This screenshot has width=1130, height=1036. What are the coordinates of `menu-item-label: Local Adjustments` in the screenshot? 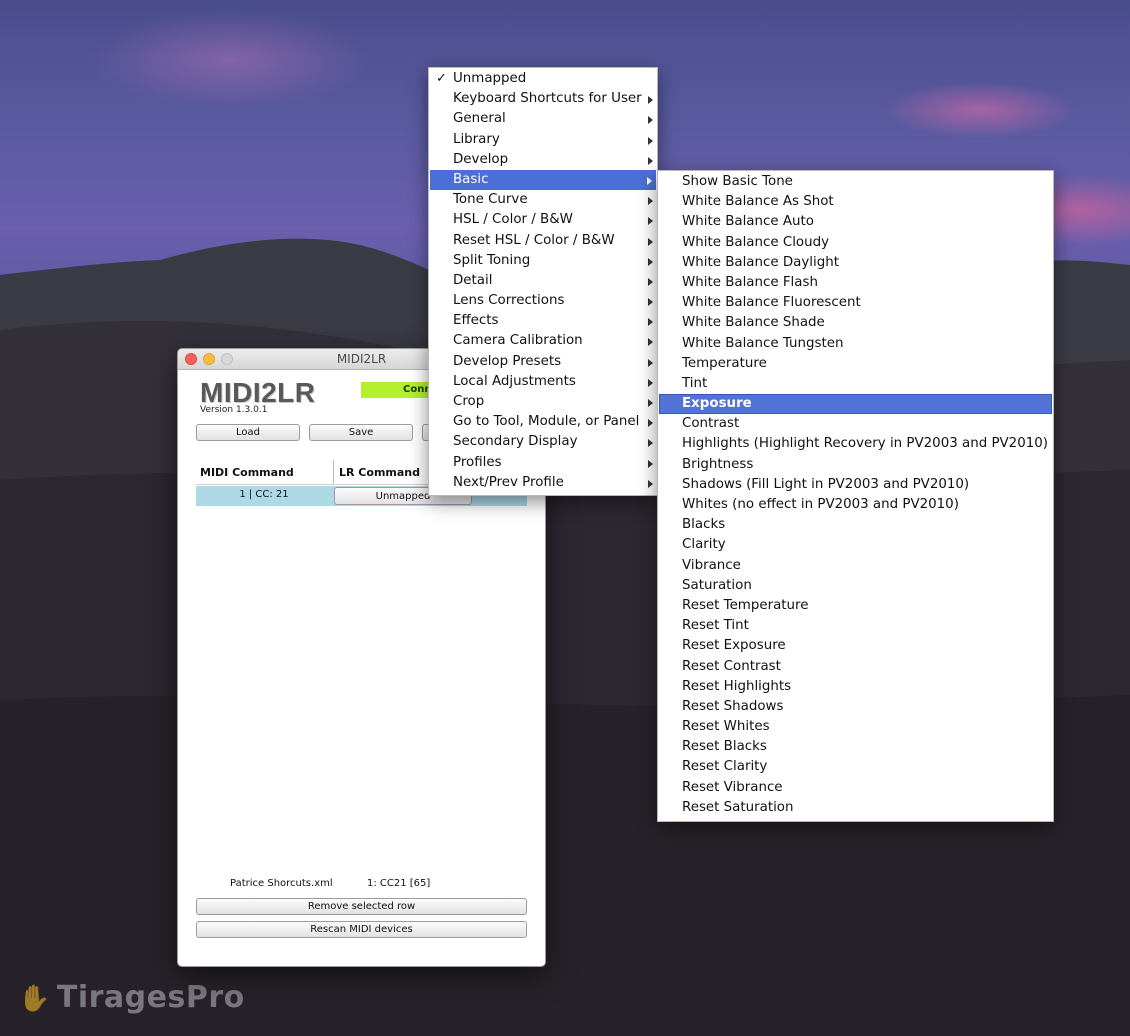 It's located at (514, 381).